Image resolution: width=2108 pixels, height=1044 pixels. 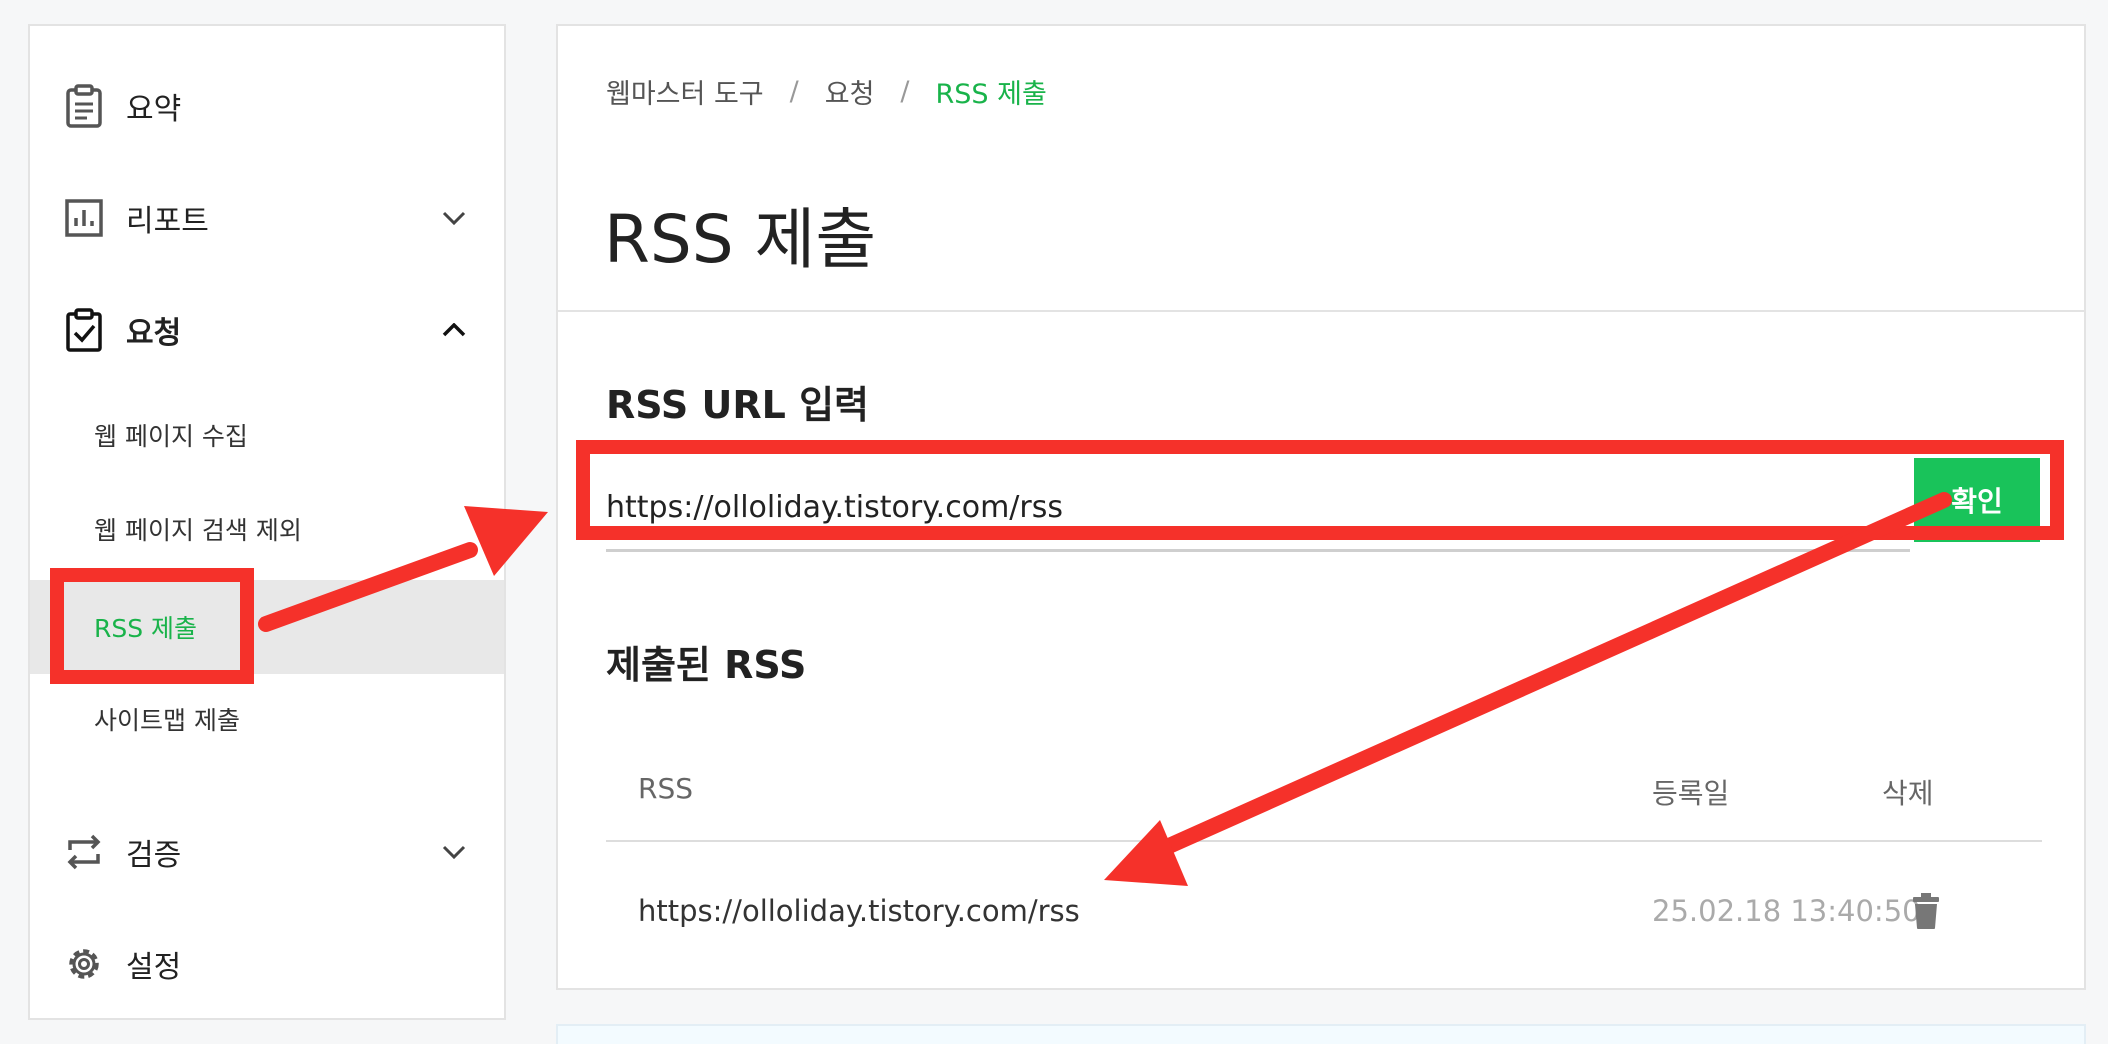 I want to click on sidebar-item-settings: 설정, so click(x=267, y=964).